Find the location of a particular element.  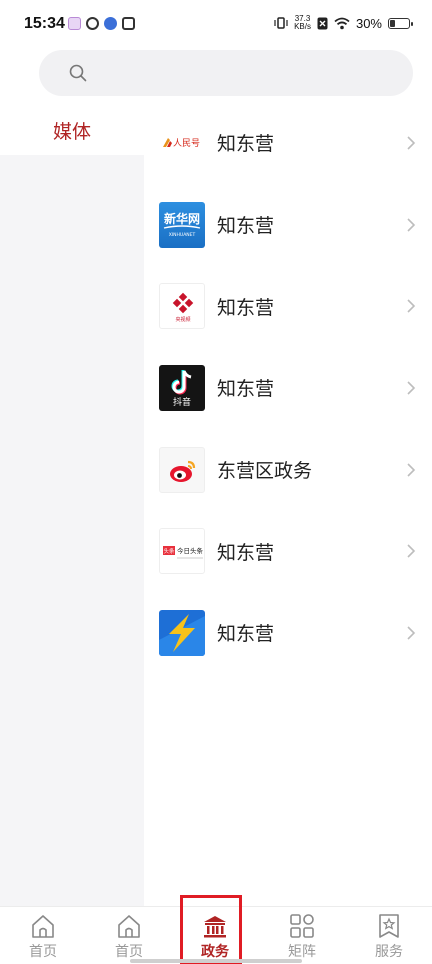

bookmark-star-icon is located at coordinates (389, 926).